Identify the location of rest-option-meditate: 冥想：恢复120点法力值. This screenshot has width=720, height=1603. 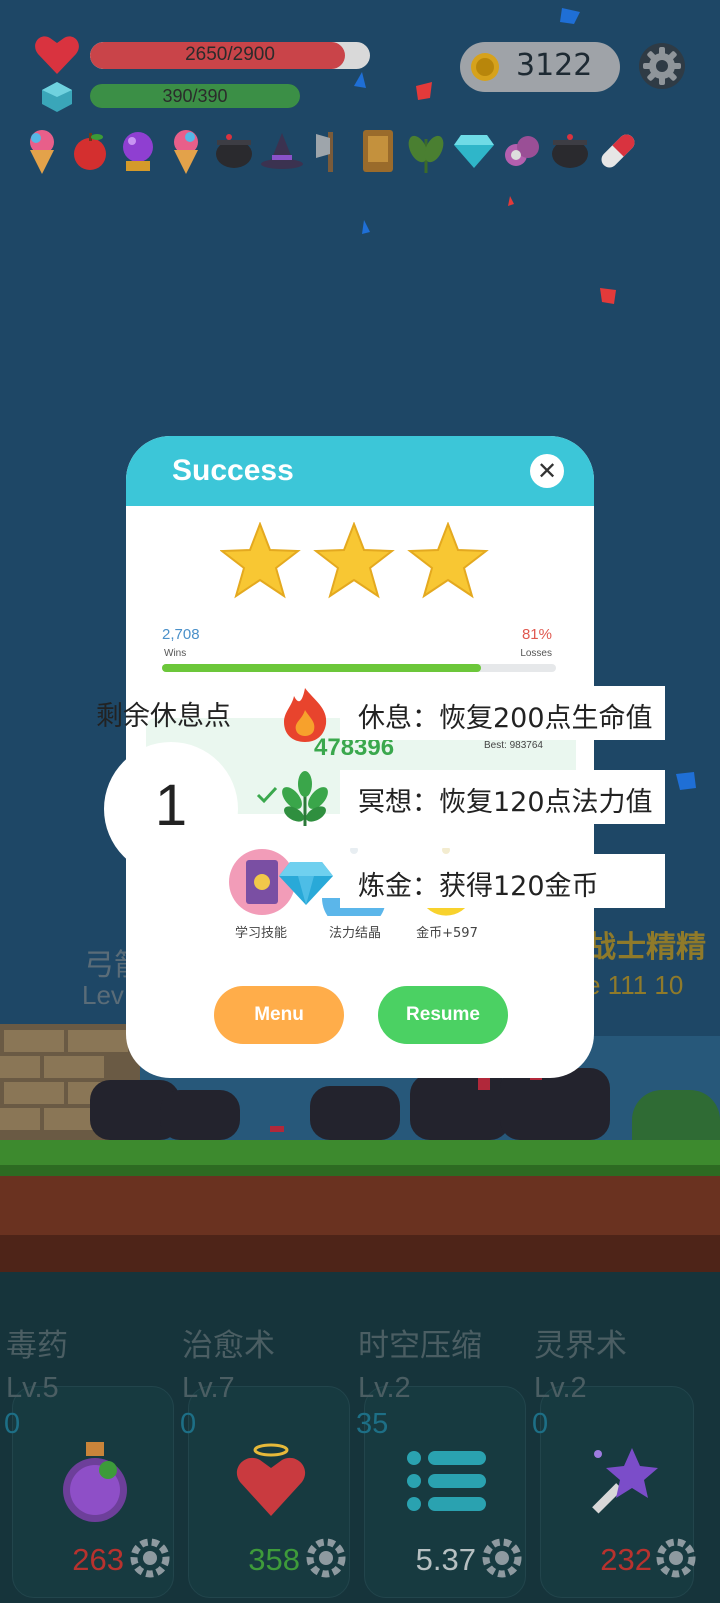
(502, 797).